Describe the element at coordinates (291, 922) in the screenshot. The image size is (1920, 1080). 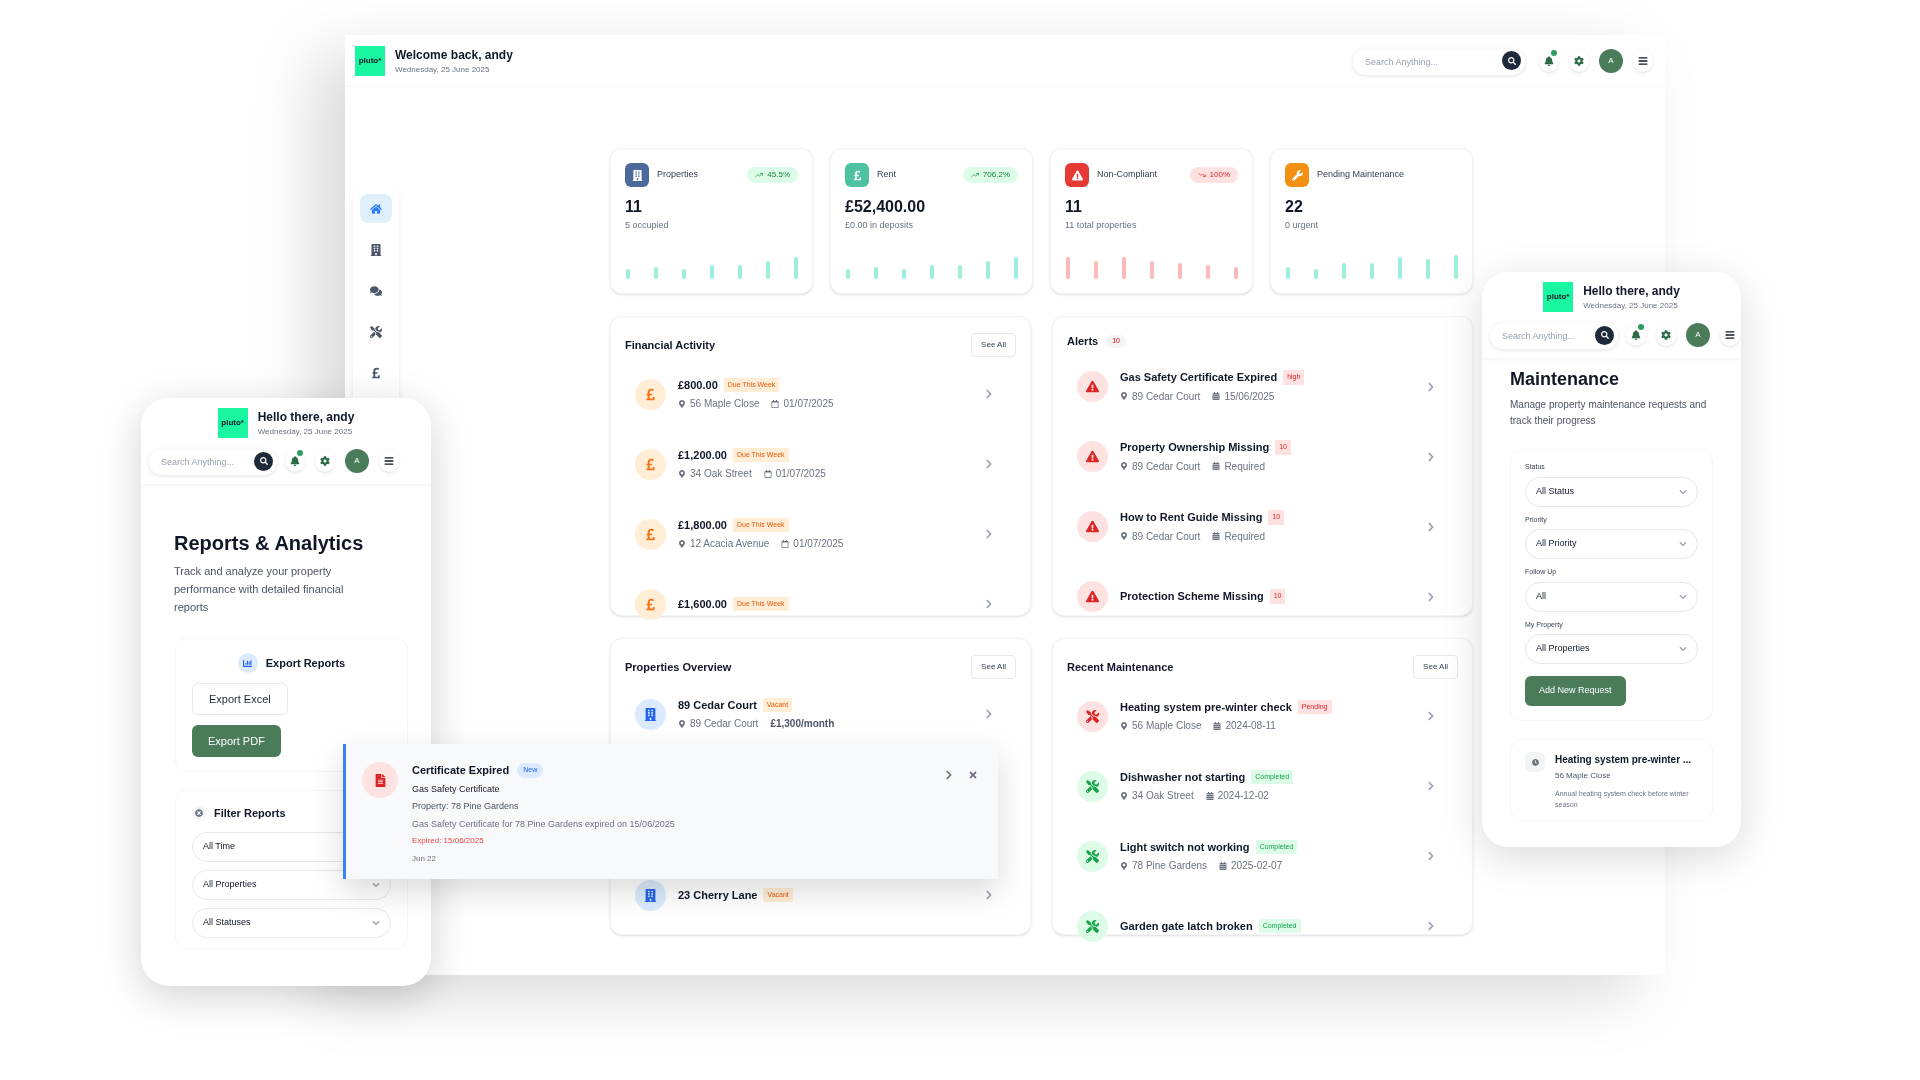
I see `select-field: All Statuses` at that location.